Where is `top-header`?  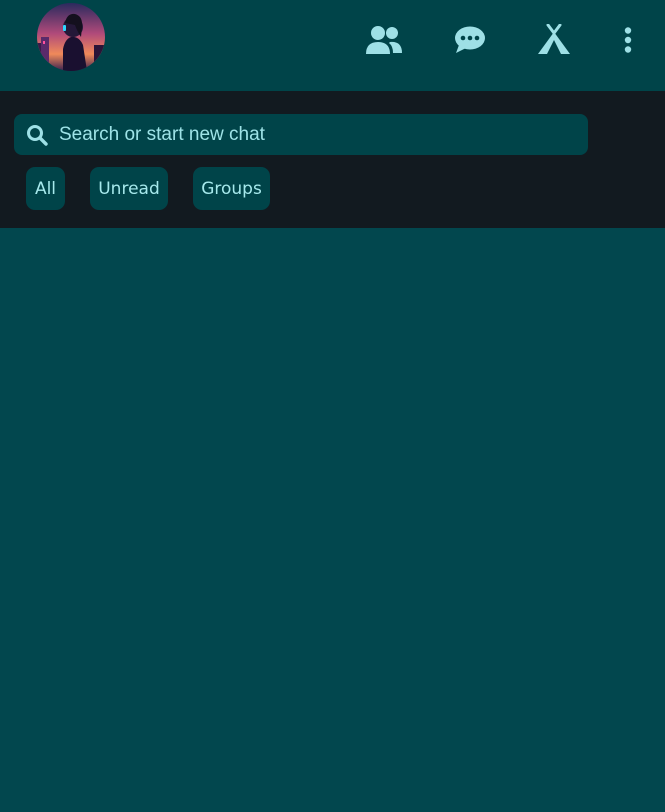 top-header is located at coordinates (332, 45).